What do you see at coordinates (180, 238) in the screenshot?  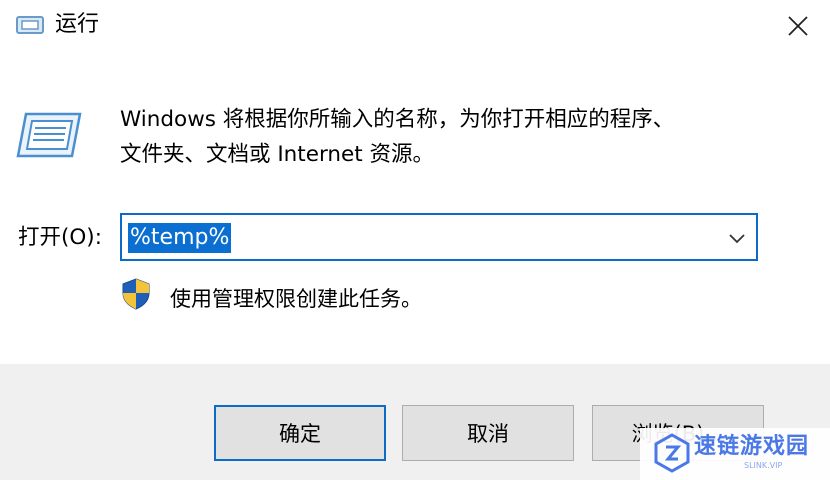 I see `open-input-value: %temp%` at bounding box center [180, 238].